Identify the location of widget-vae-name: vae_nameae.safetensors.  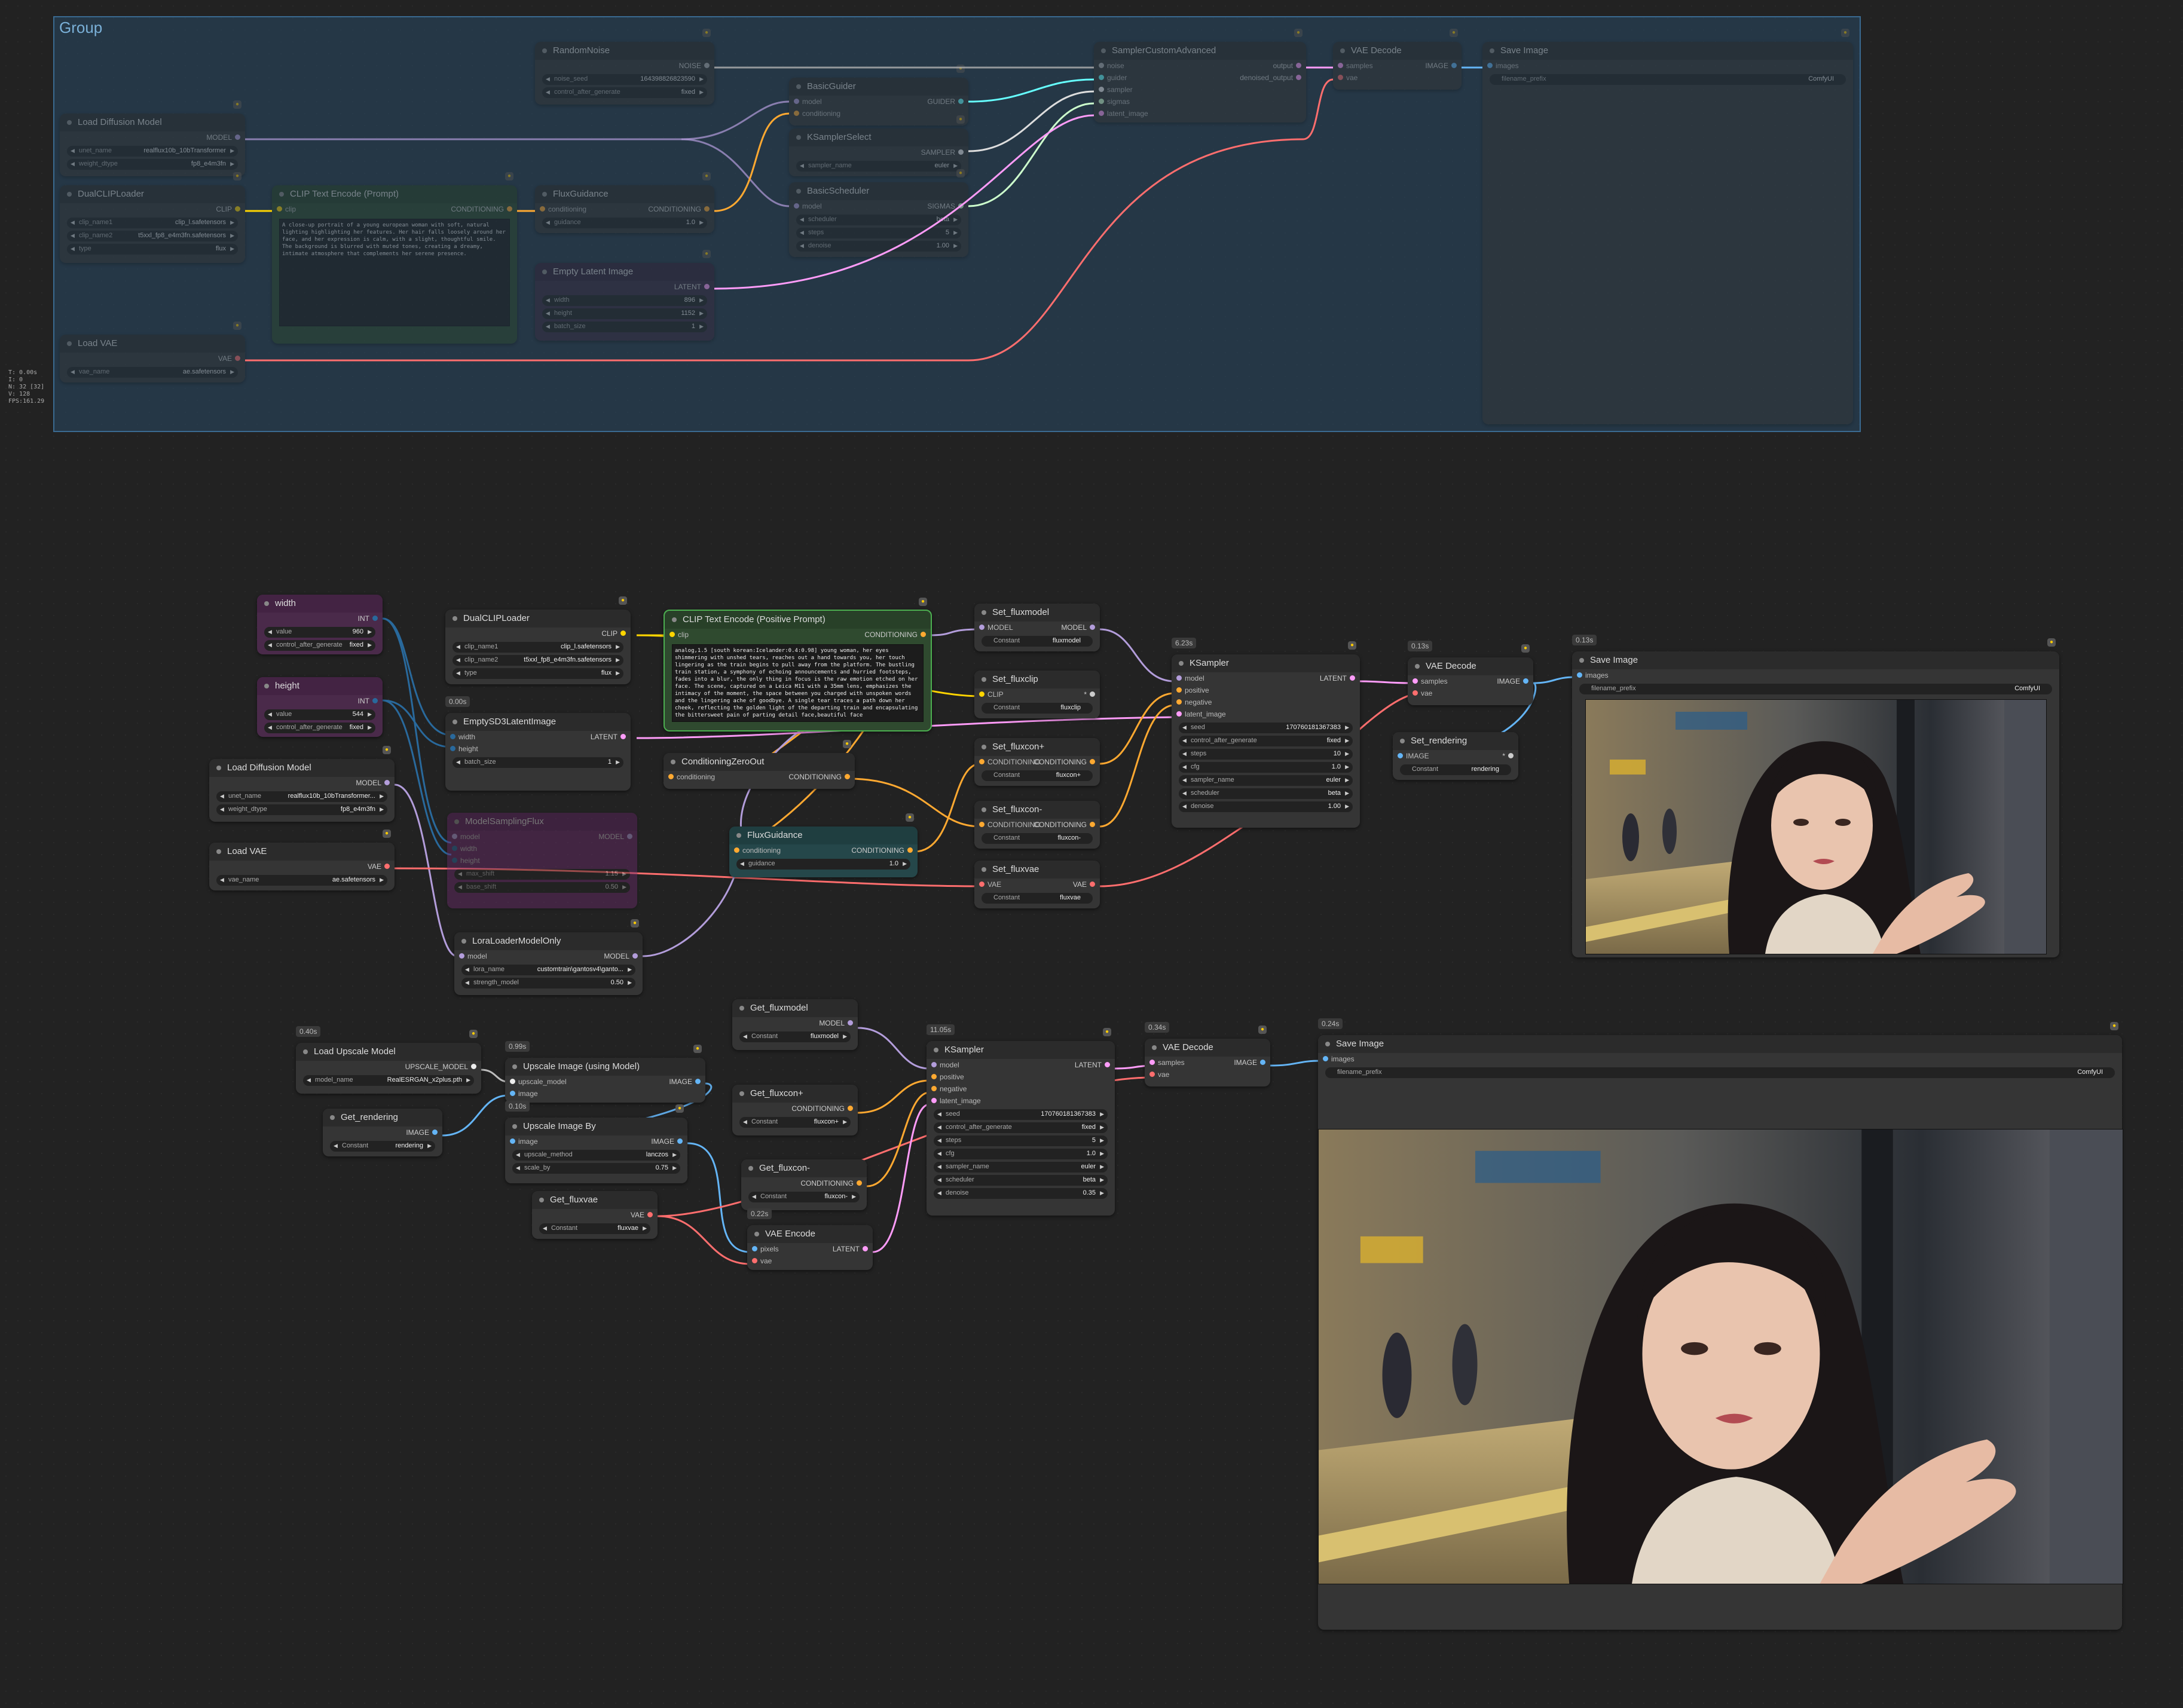
(301, 880).